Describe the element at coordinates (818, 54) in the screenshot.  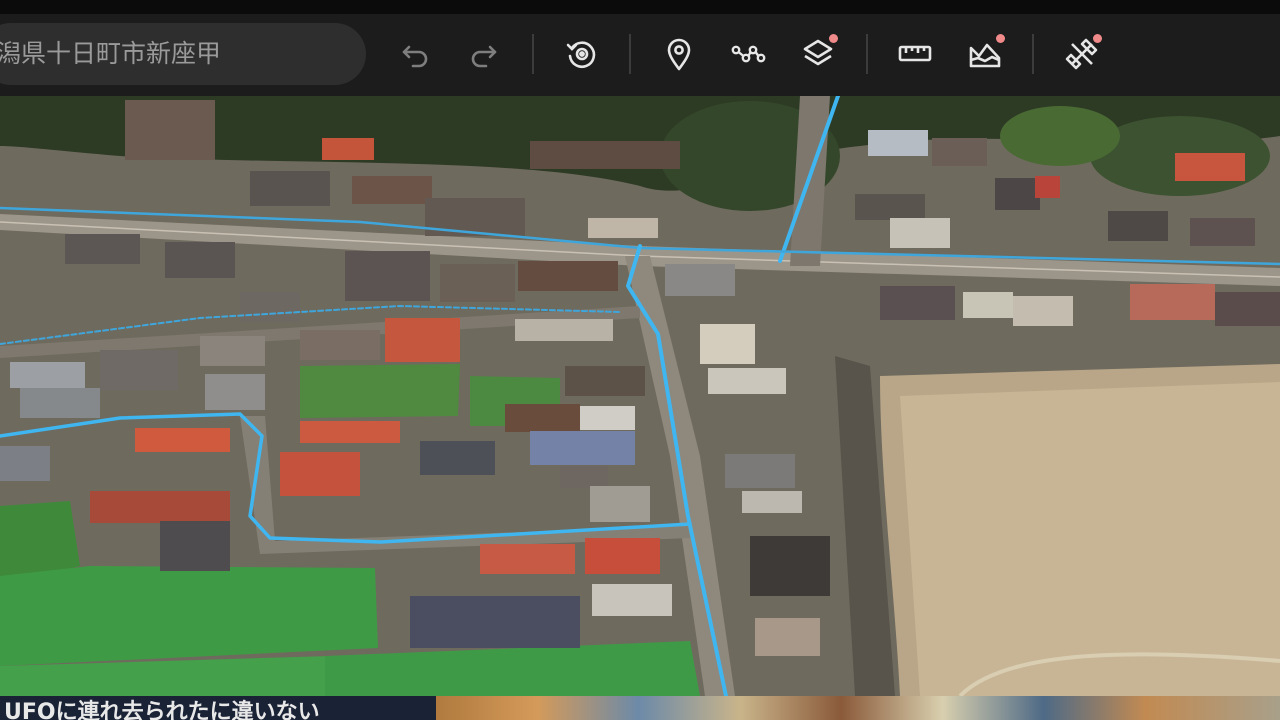
I see `layers-button` at that location.